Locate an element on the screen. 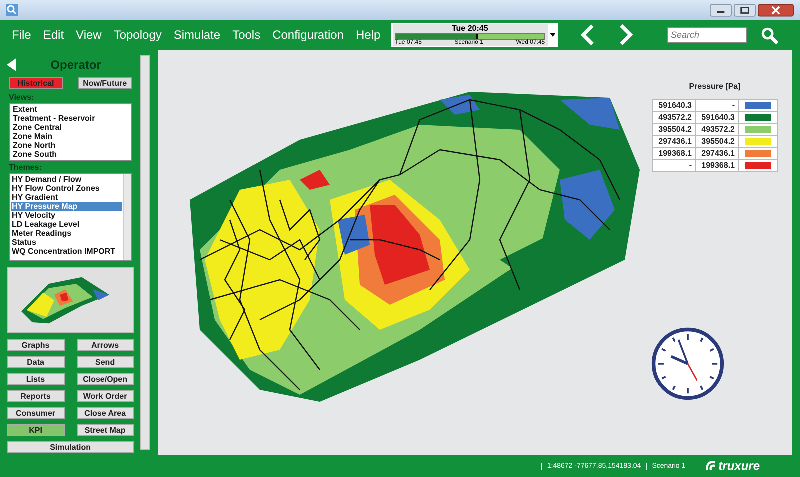 The height and width of the screenshot is (477, 800). logo-text: truxure is located at coordinates (739, 466).